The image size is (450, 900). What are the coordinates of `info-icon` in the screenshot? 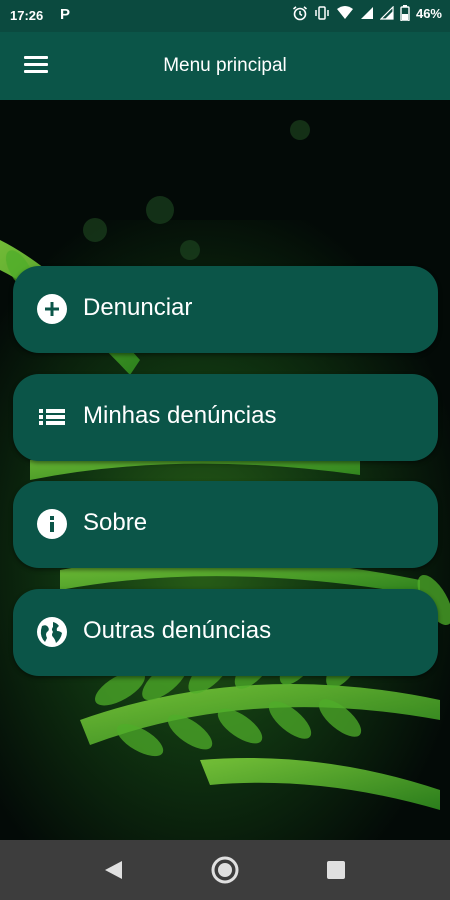 It's located at (52, 524).